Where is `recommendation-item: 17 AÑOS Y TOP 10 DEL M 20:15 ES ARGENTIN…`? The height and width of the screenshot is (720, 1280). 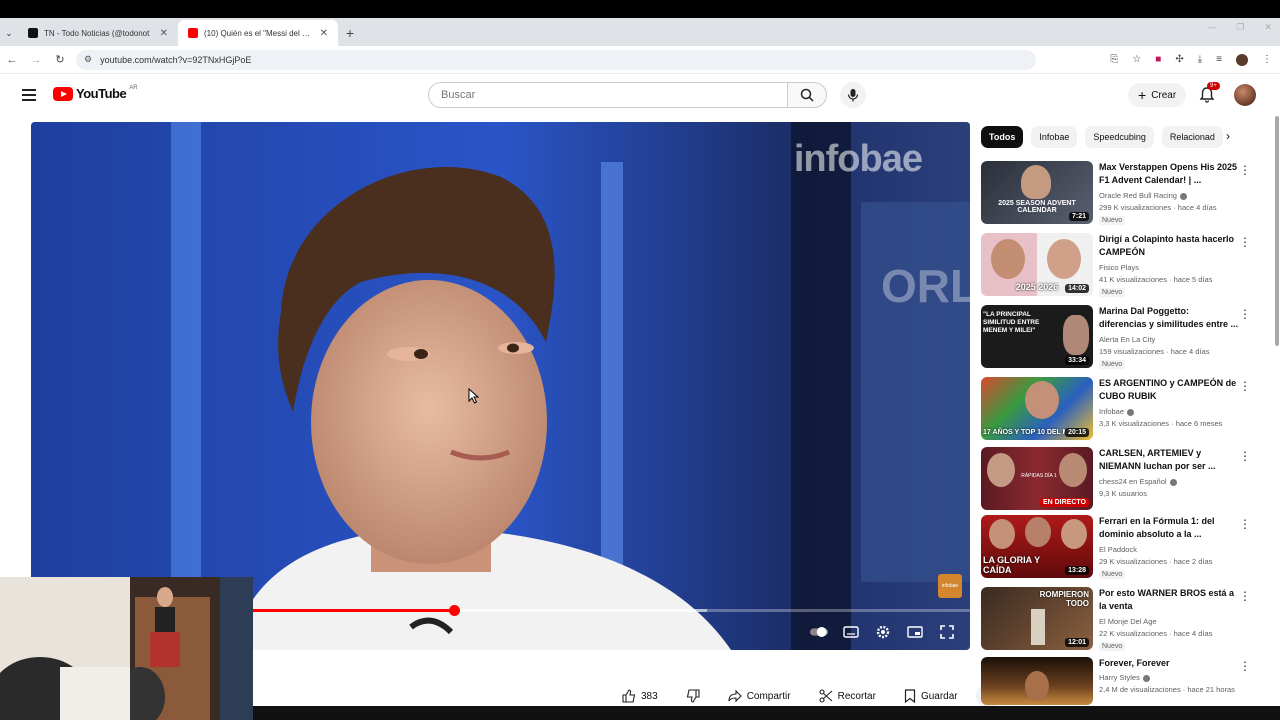 recommendation-item: 17 AÑOS Y TOP 10 DEL M 20:15 ES ARGENTIN… is located at coordinates (1121, 409).